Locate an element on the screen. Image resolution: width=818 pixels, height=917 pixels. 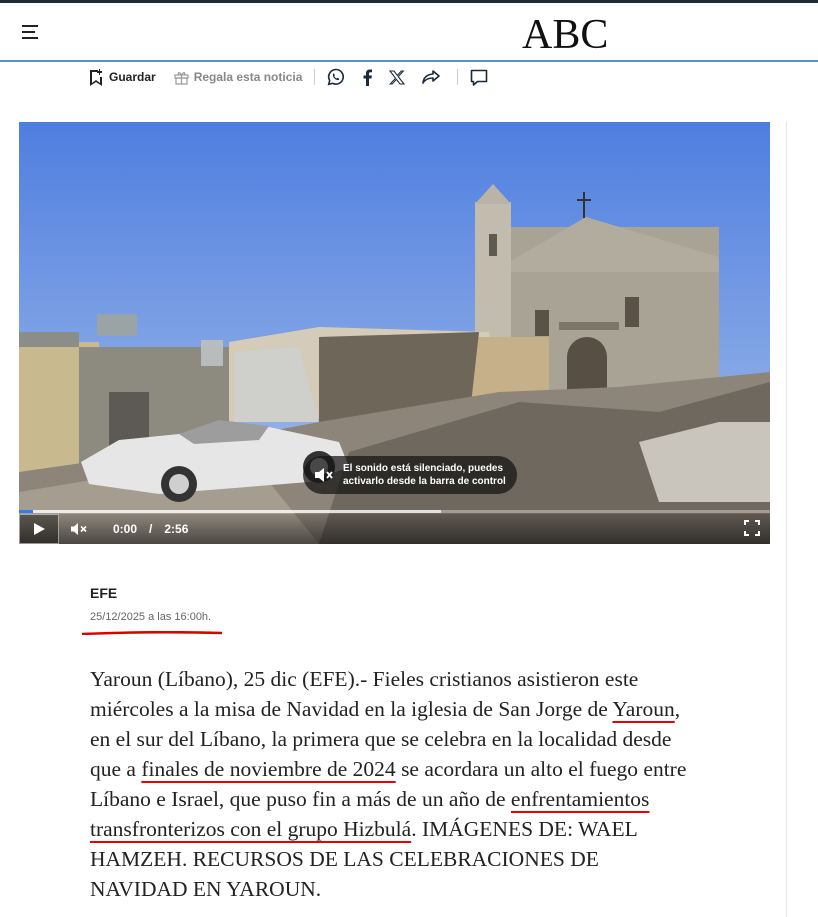
article-actions-bar: Guardar Regala esta noticia is located at coordinates (296, 77).